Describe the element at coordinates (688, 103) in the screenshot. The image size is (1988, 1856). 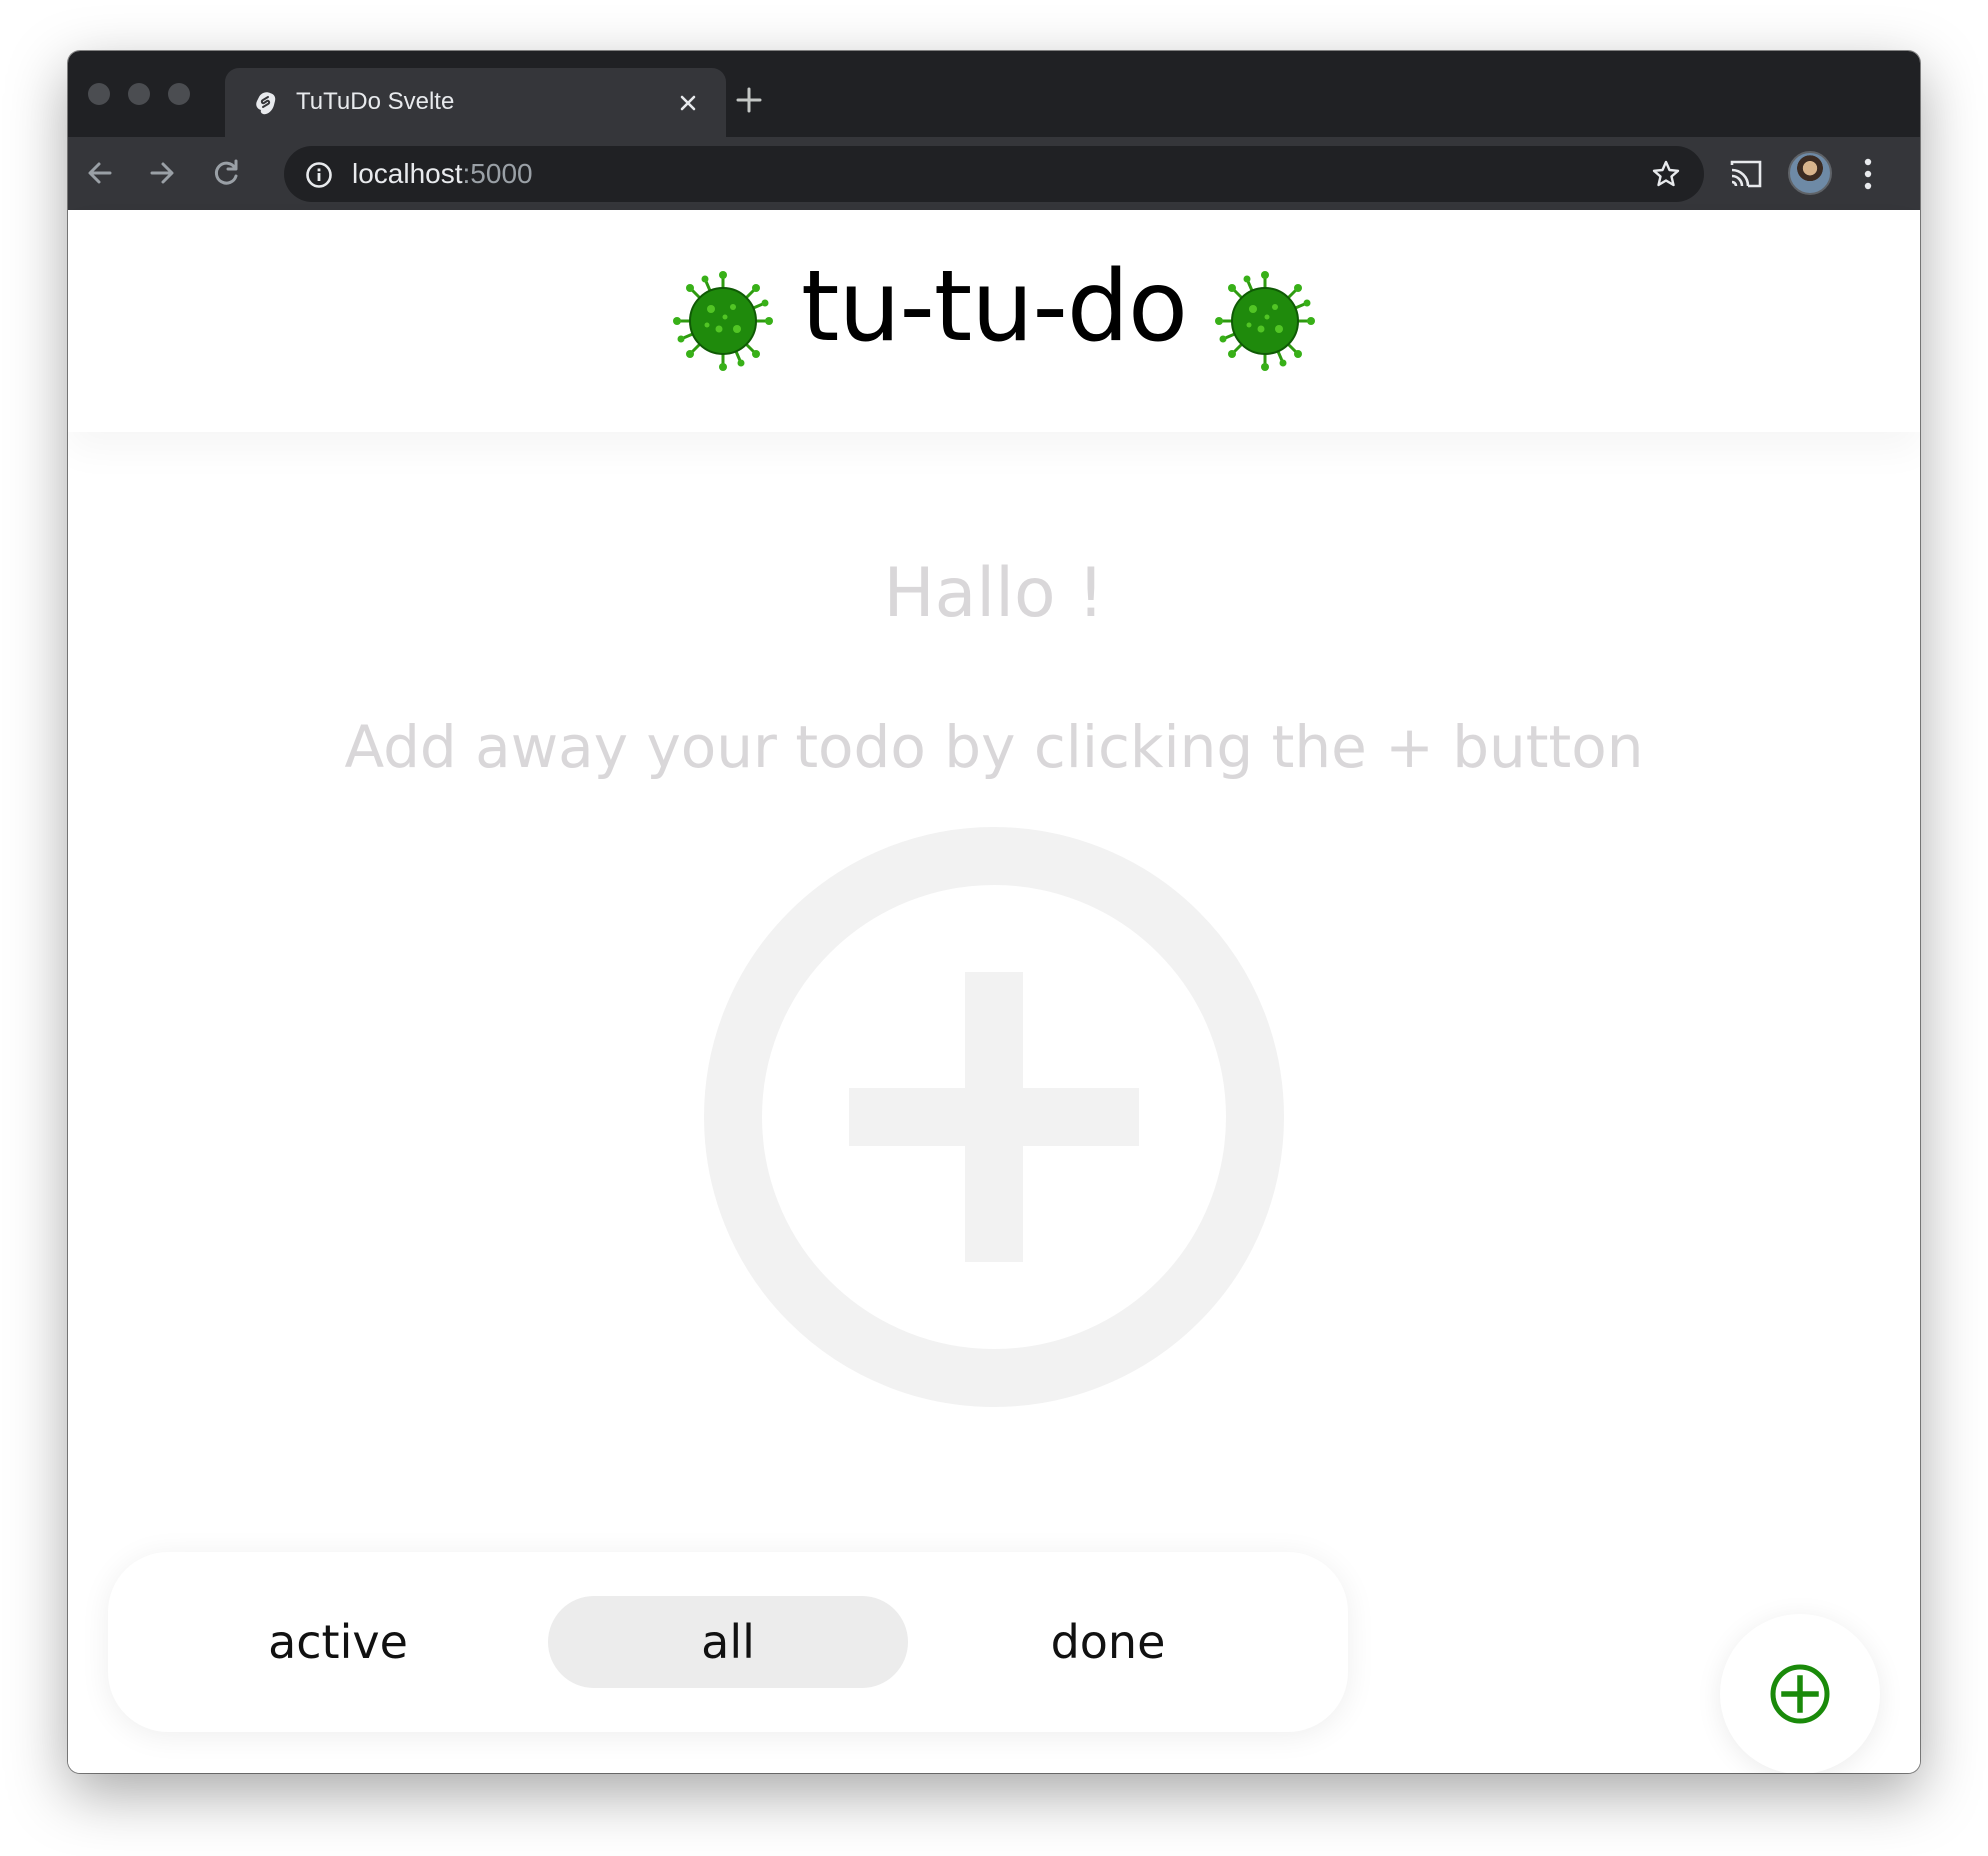
I see `close-icon` at that location.